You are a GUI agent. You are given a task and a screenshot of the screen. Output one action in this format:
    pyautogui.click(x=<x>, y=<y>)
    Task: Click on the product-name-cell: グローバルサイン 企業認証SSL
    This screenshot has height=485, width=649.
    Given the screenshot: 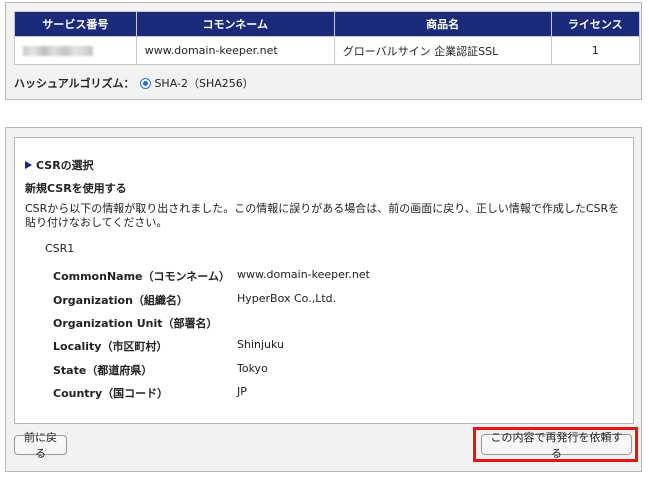 What is the action you would take?
    pyautogui.click(x=442, y=50)
    